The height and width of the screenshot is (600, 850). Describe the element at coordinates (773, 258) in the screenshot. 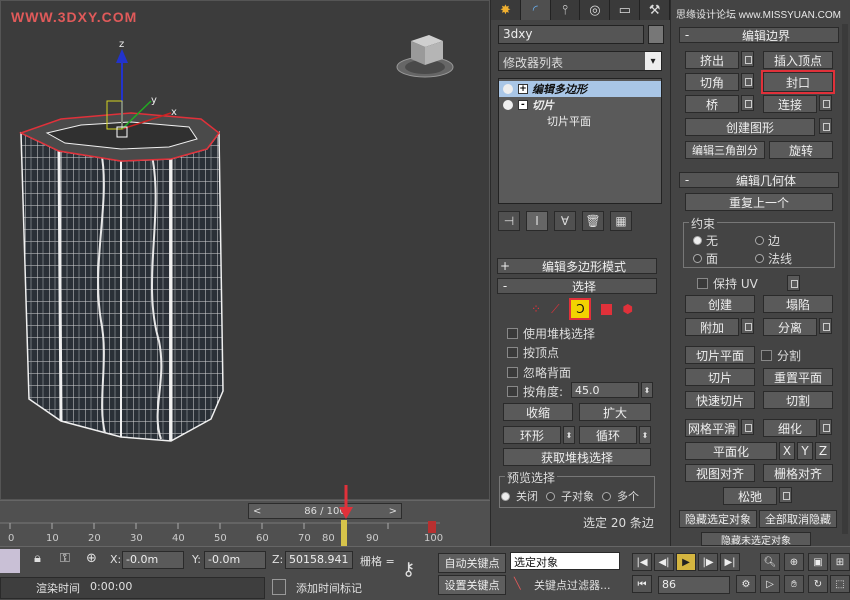

I see `constraint-normal: 法线` at that location.